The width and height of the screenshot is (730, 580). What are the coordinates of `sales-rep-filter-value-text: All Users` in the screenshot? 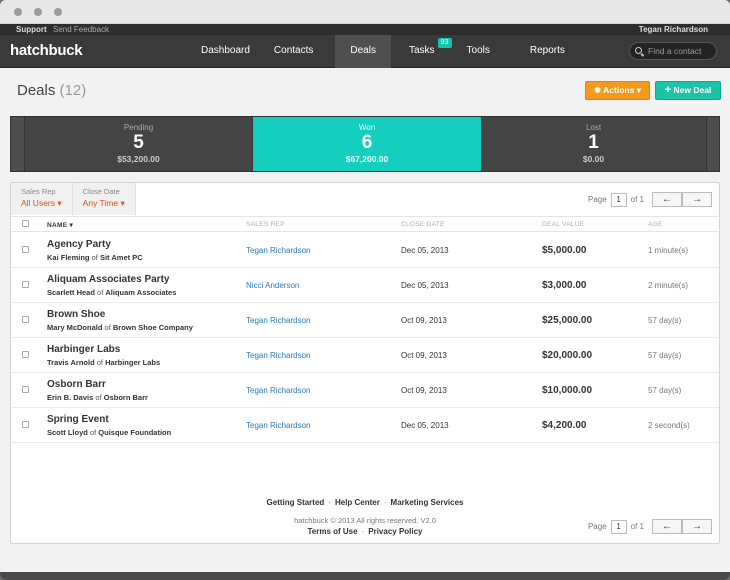 It's located at (38, 203).